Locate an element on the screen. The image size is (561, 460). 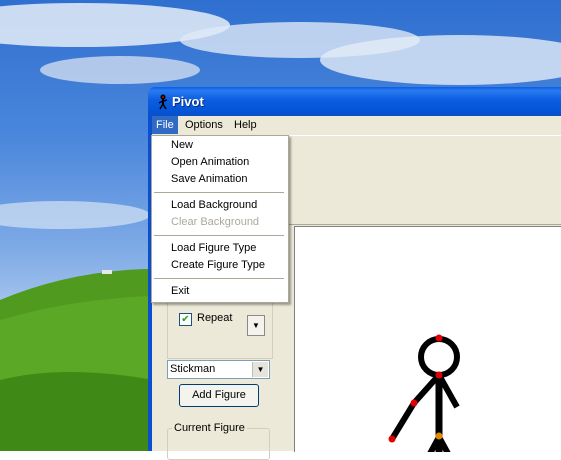
repeat-checkbox: ✔ is located at coordinates (185, 319).